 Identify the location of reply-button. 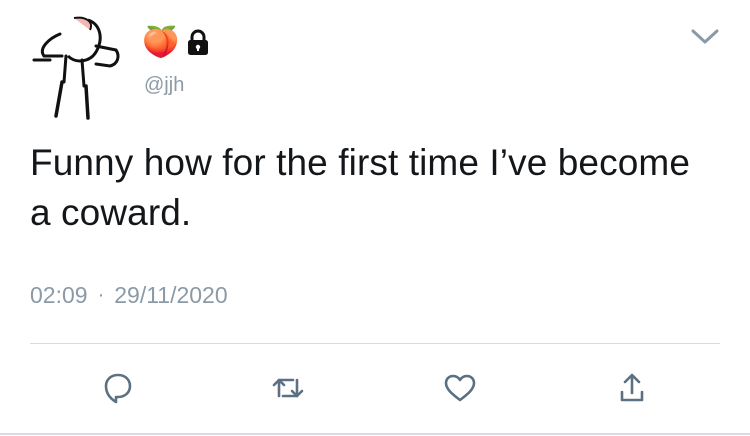
(118, 388).